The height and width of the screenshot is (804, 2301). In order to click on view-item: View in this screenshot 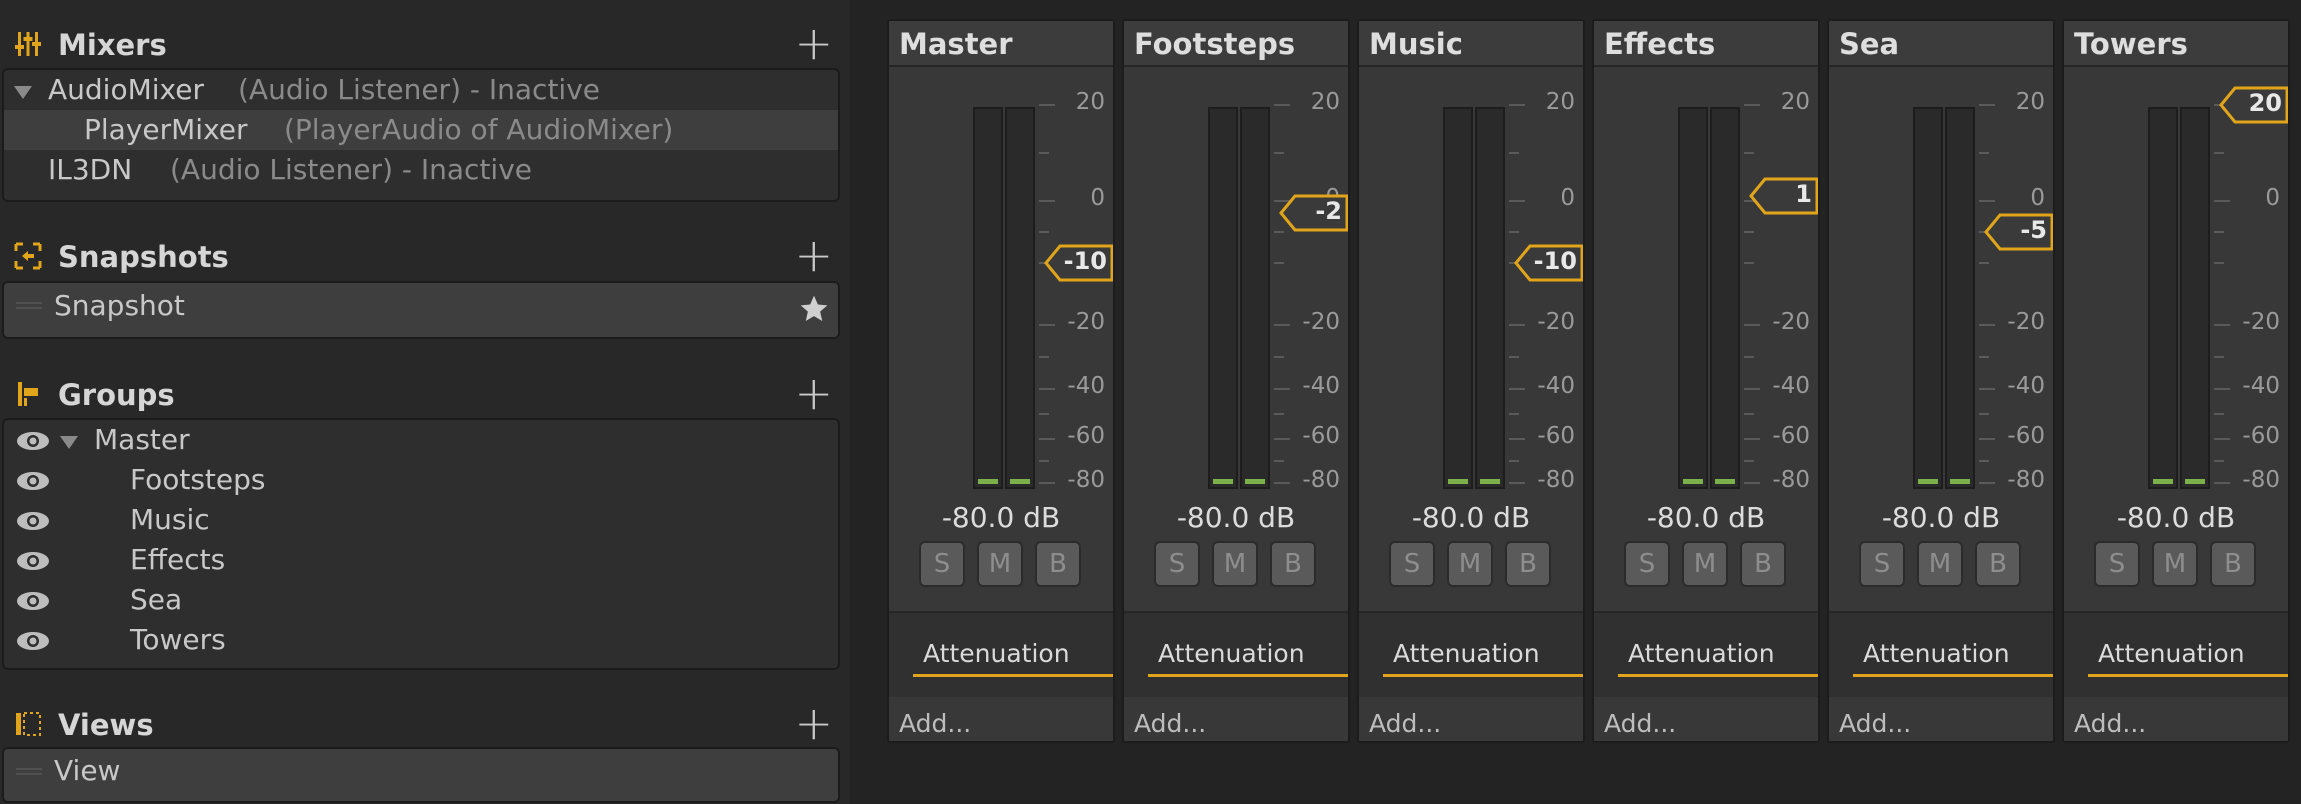, I will do `click(421, 775)`.